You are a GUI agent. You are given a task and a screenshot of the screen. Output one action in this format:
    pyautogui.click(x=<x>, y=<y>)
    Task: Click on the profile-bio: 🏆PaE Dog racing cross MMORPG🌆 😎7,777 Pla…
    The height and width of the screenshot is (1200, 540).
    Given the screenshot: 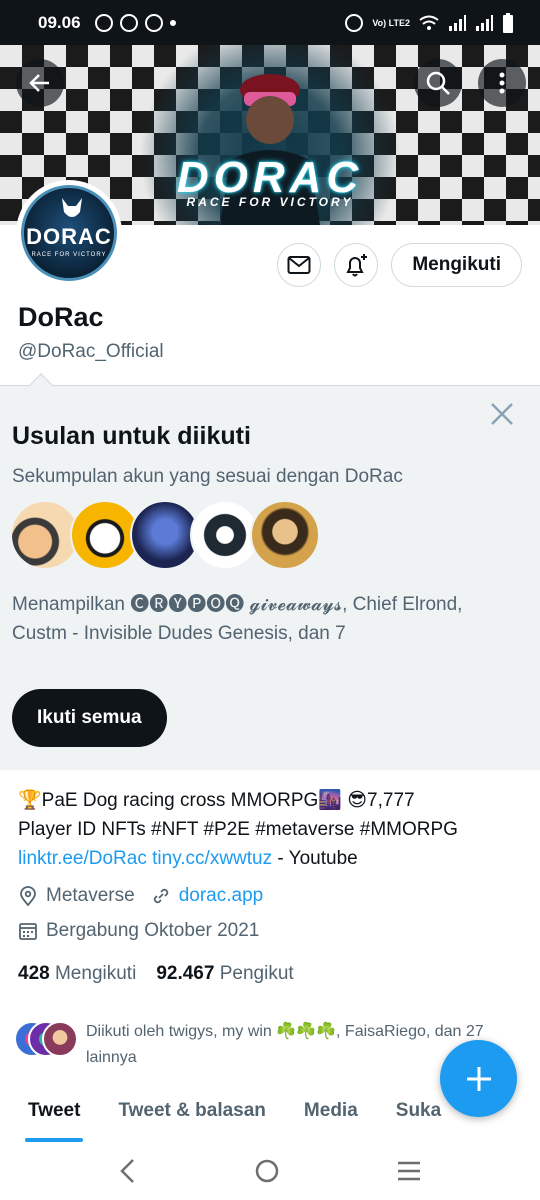 What is the action you would take?
    pyautogui.click(x=268, y=829)
    